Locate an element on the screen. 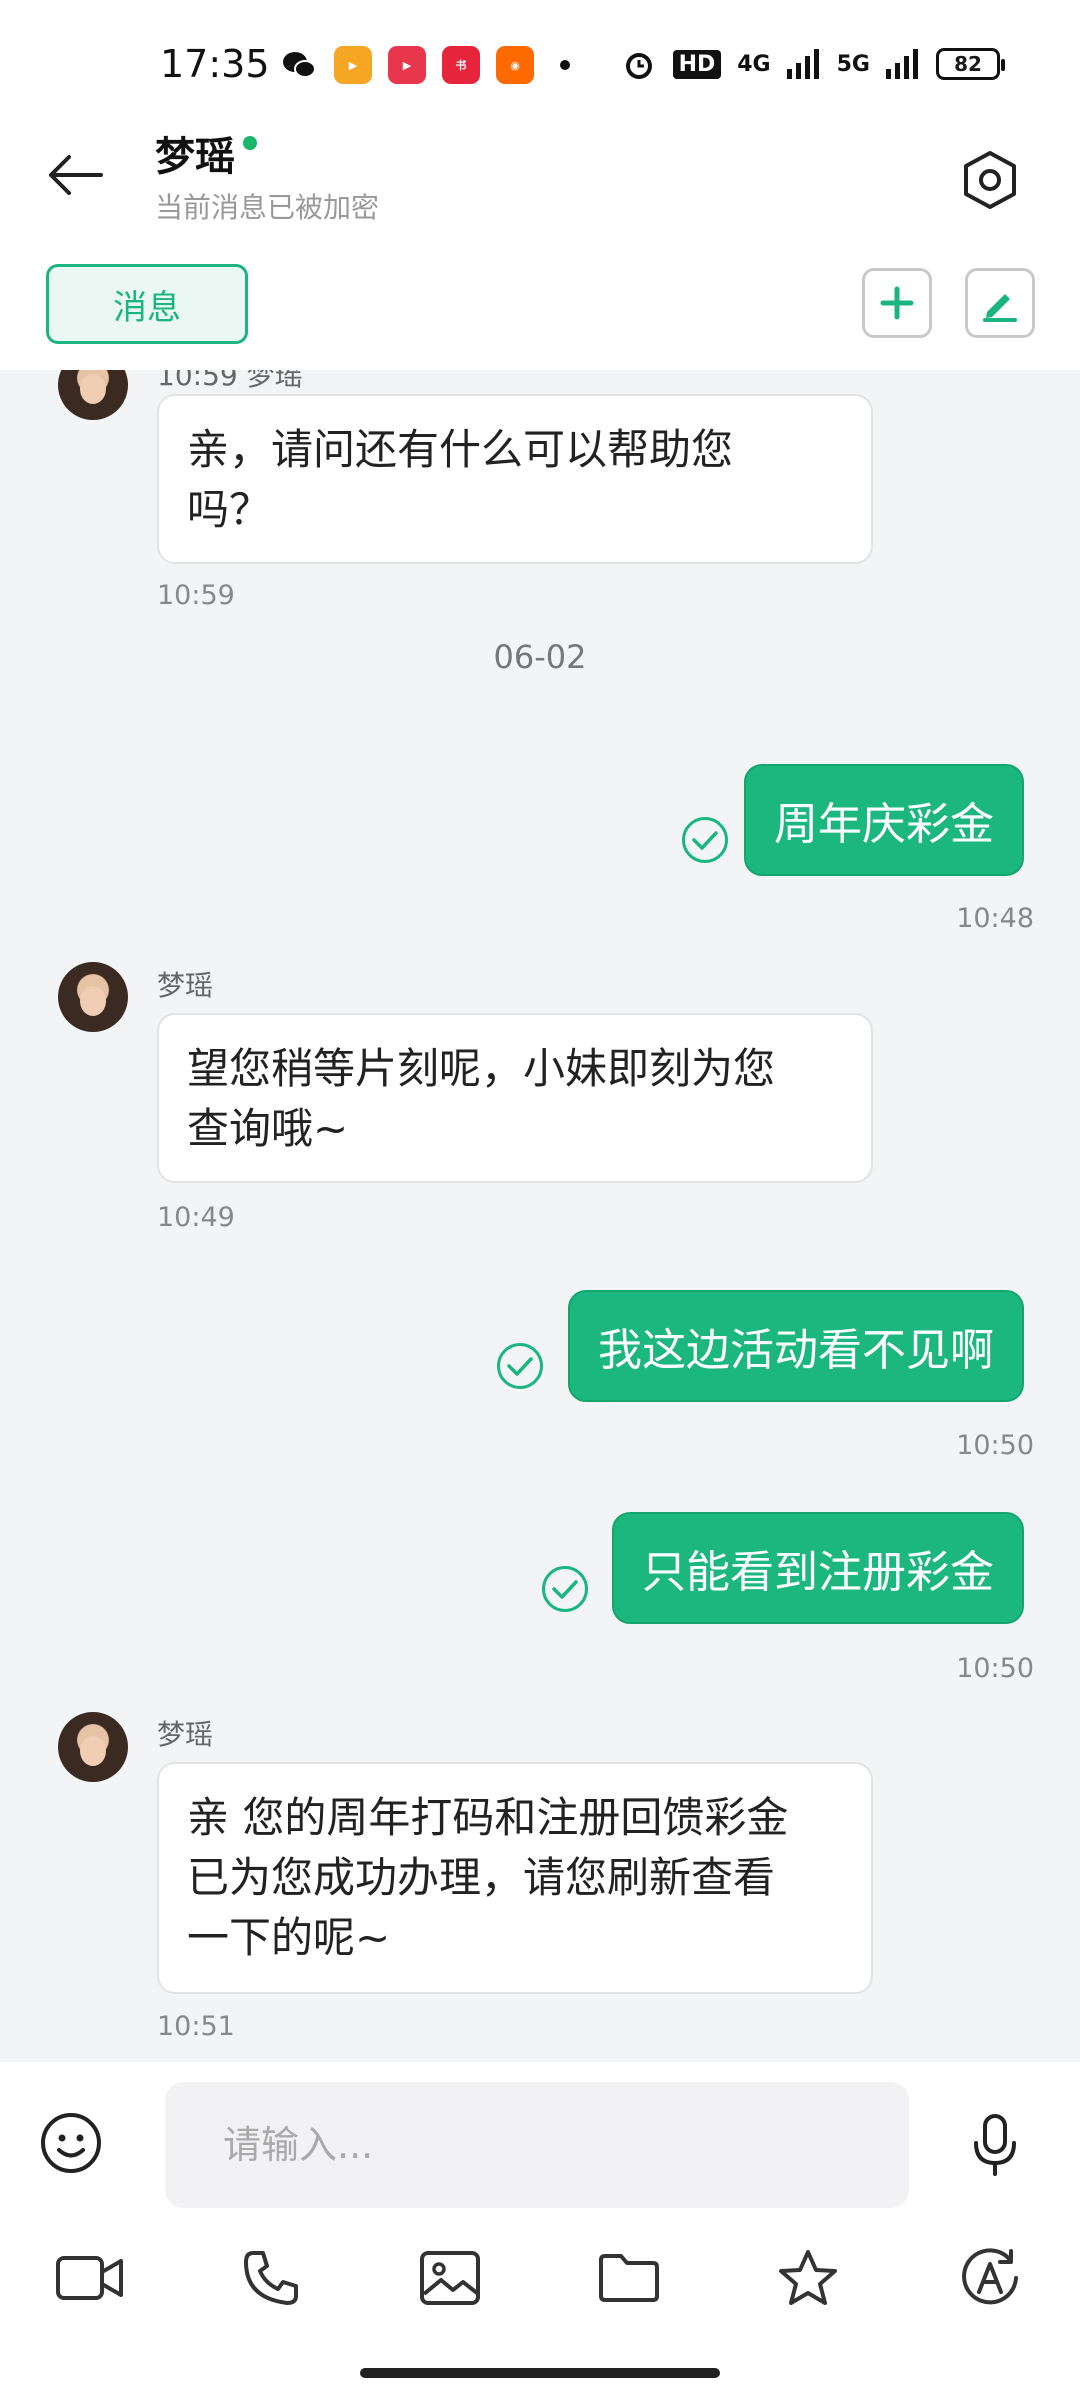  auto-translate-button is located at coordinates (990, 2278).